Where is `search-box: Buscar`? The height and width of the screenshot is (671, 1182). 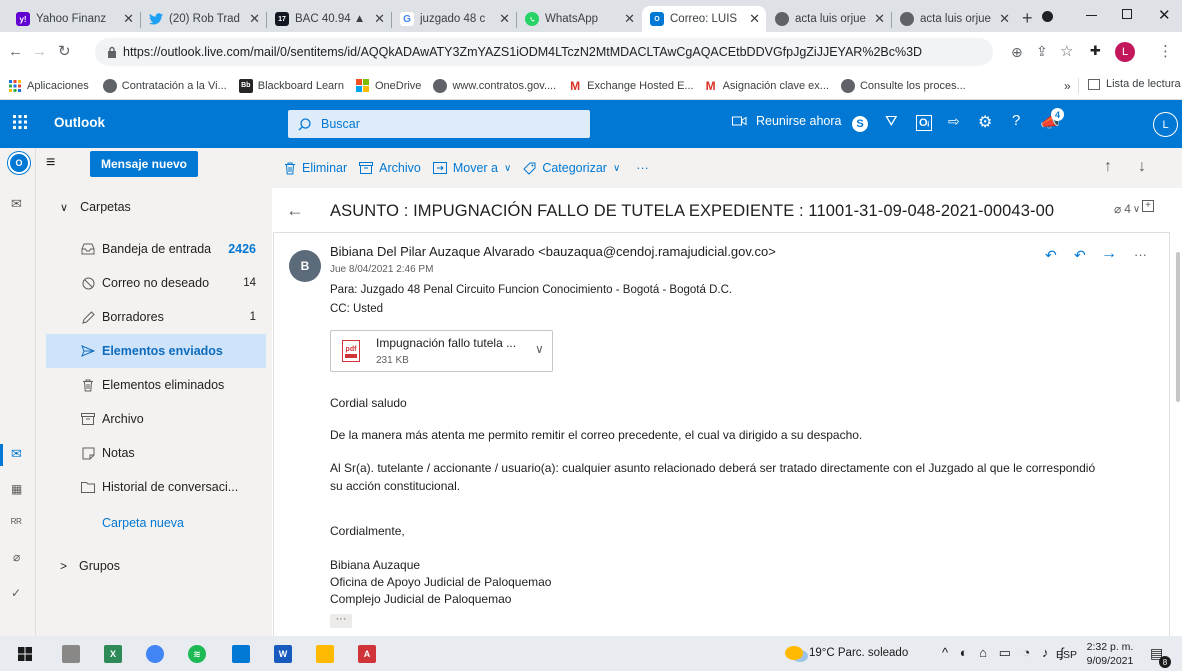 search-box: Buscar is located at coordinates (439, 124).